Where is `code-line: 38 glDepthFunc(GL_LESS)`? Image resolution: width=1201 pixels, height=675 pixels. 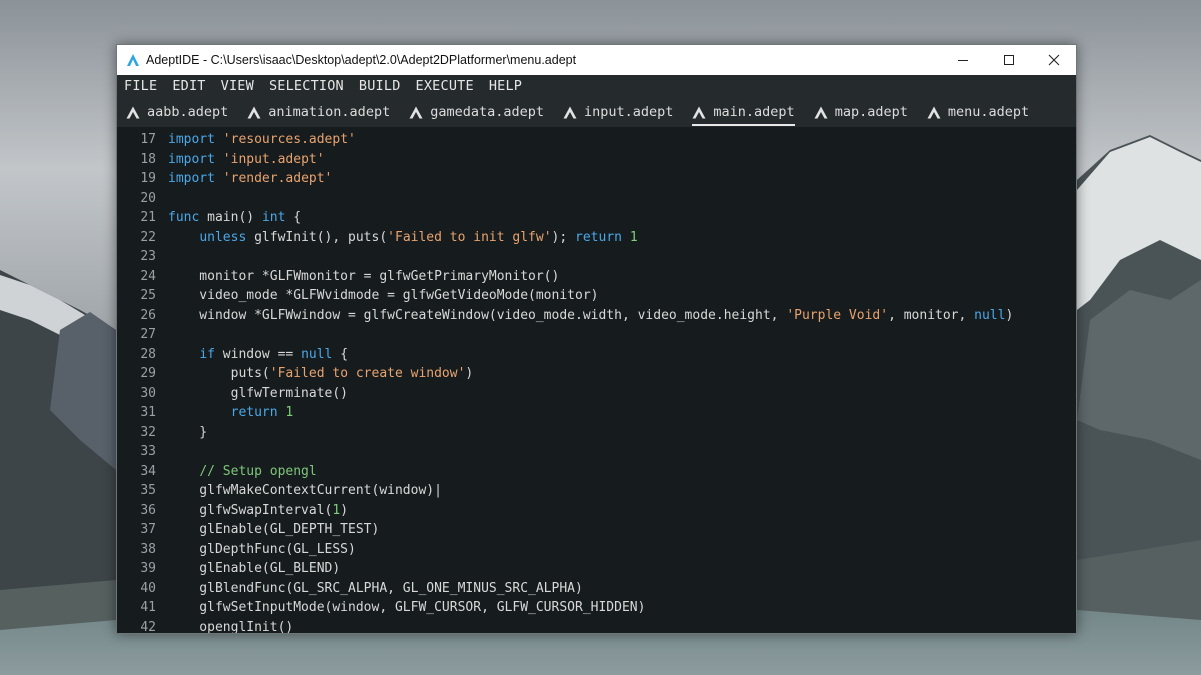
code-line: 38 glDepthFunc(GL_LESS) is located at coordinates (596, 550).